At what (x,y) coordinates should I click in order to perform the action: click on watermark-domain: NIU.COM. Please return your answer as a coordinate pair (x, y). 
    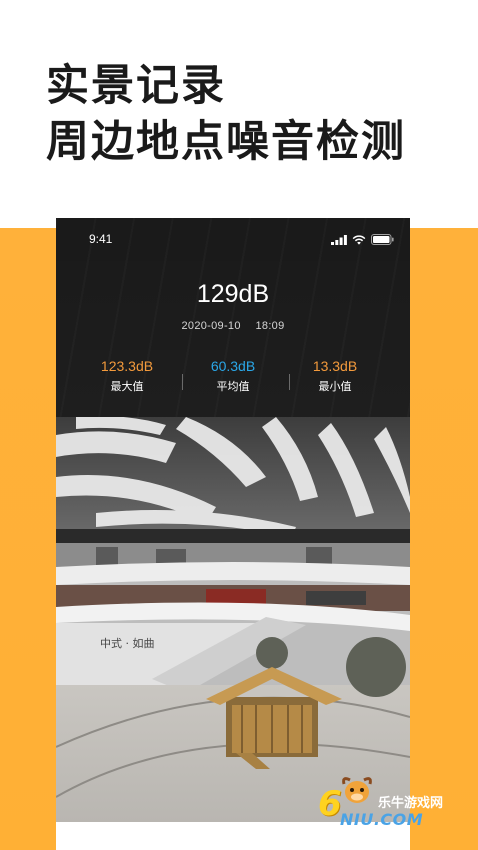
    Looking at the image, I should click on (382, 819).